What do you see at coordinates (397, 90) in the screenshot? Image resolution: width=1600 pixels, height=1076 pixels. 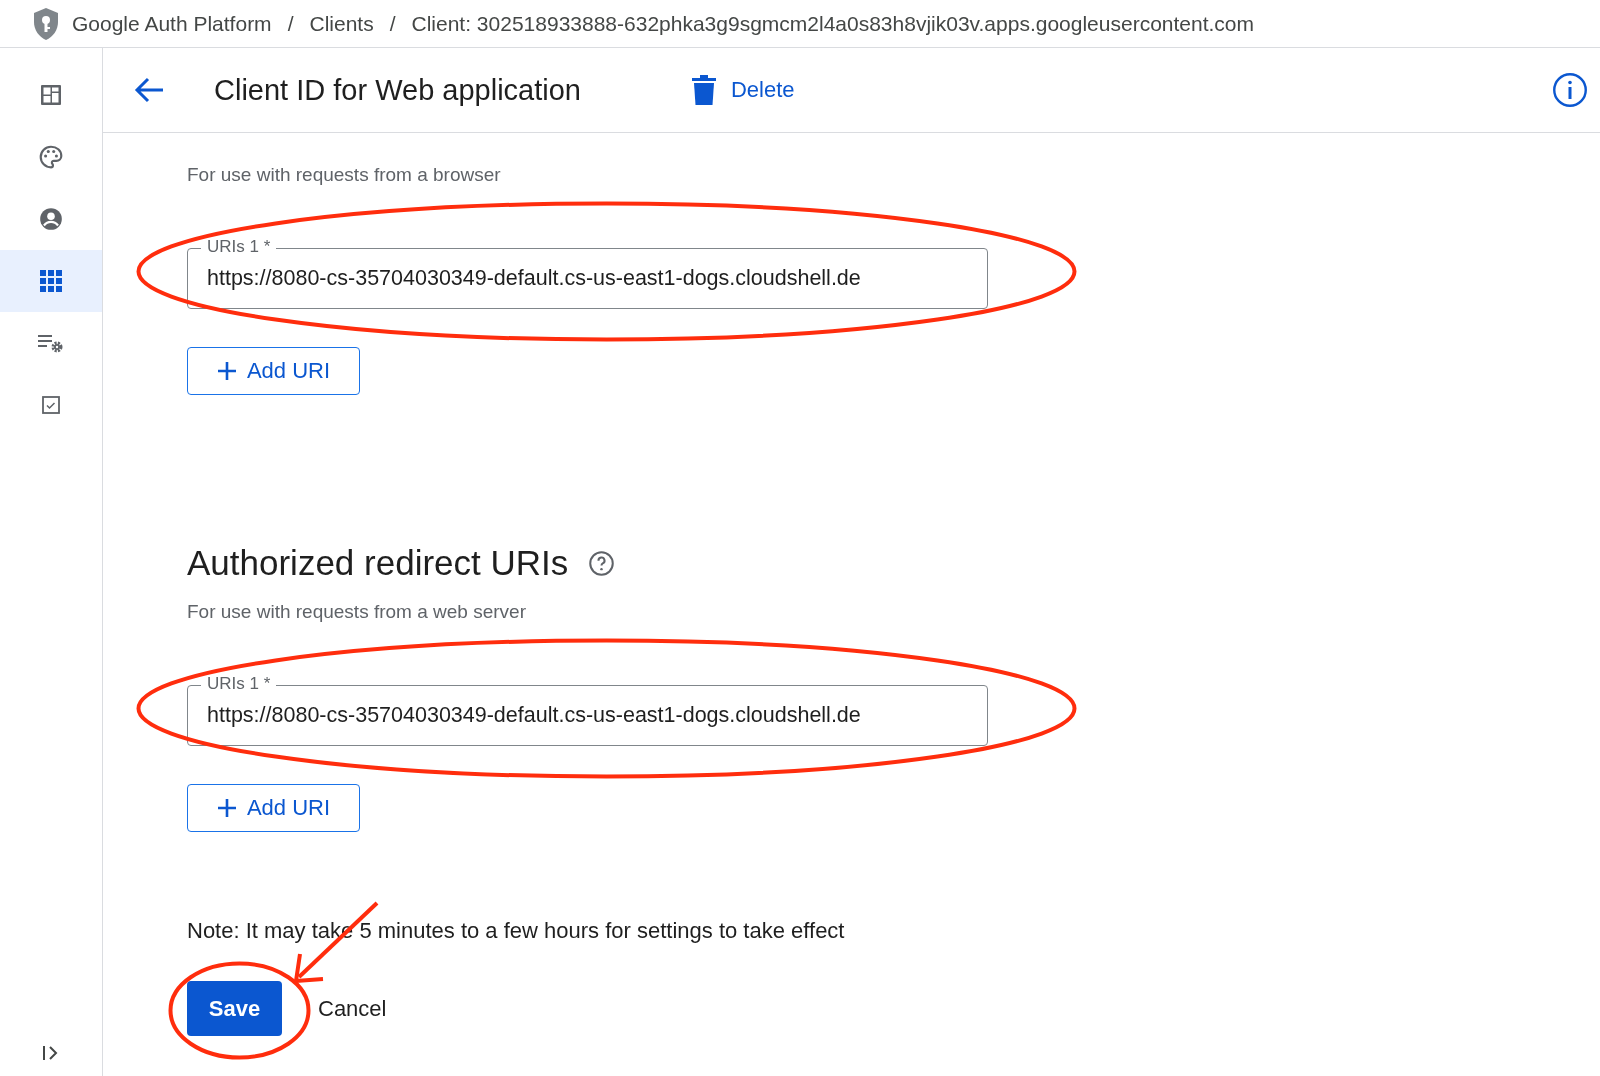 I see `page-title: Client ID for Web application` at bounding box center [397, 90].